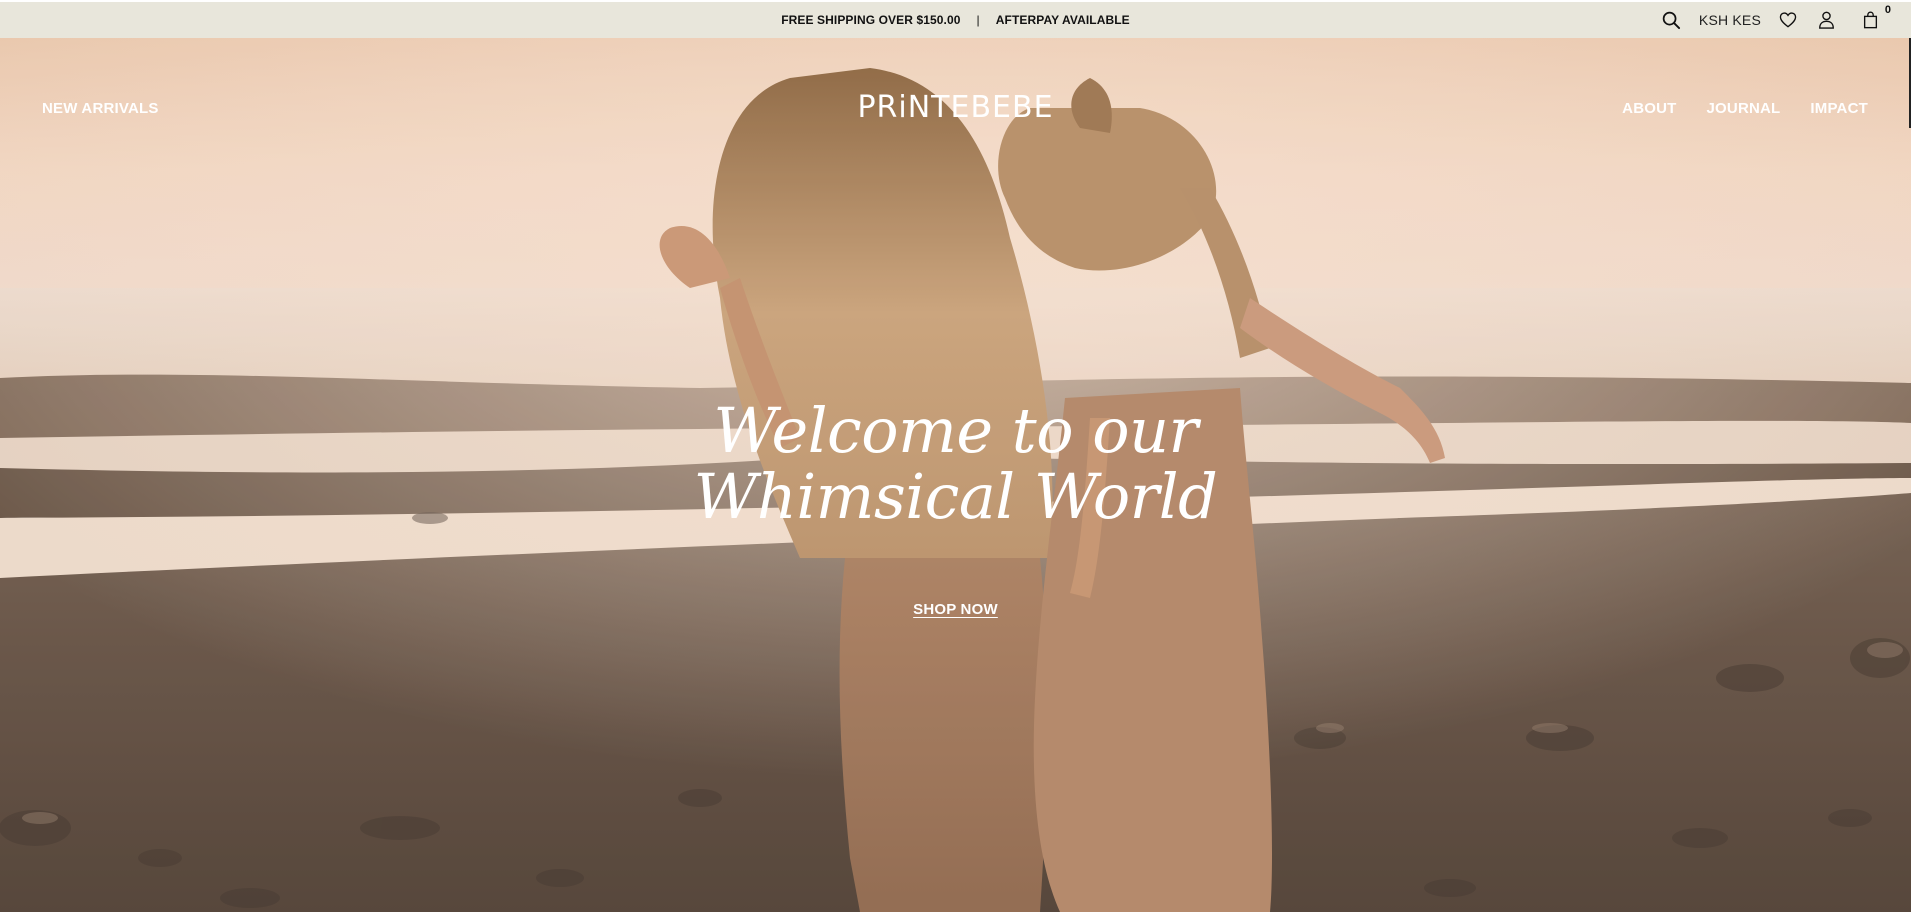 The width and height of the screenshot is (1911, 912). What do you see at coordinates (955, 496) in the screenshot?
I see `hero-title-line-2: Whimsical World` at bounding box center [955, 496].